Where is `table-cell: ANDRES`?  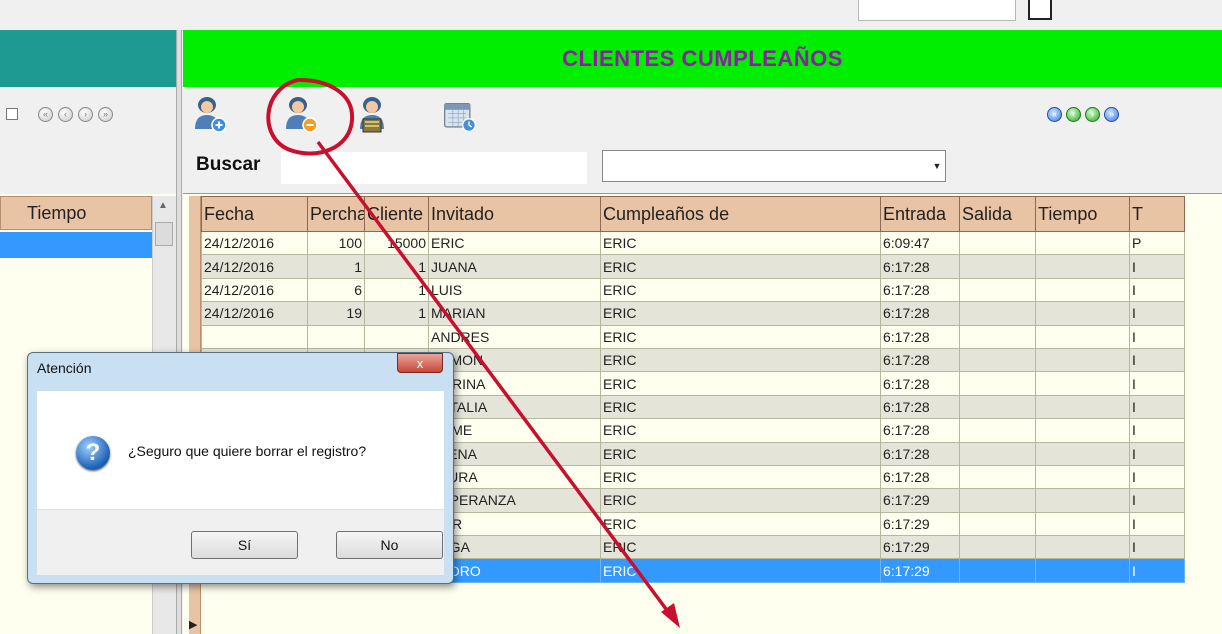 table-cell: ANDRES is located at coordinates (514, 336).